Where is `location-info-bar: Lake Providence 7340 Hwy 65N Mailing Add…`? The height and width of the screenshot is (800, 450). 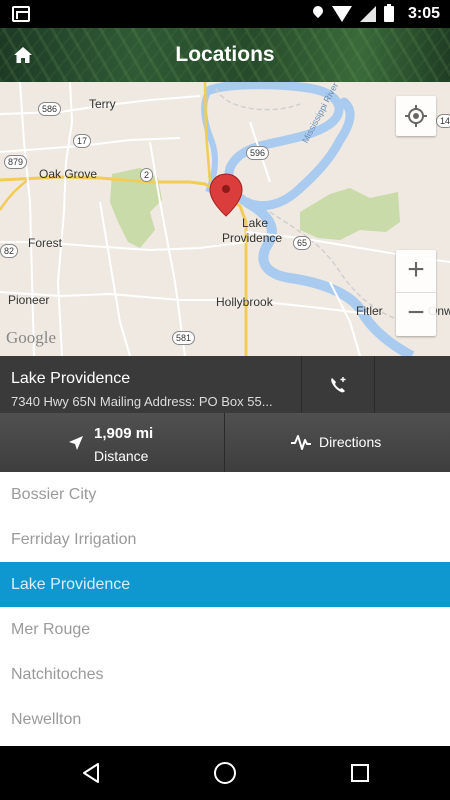
location-info-bar: Lake Providence 7340 Hwy 65N Mailing Add… is located at coordinates (225, 384).